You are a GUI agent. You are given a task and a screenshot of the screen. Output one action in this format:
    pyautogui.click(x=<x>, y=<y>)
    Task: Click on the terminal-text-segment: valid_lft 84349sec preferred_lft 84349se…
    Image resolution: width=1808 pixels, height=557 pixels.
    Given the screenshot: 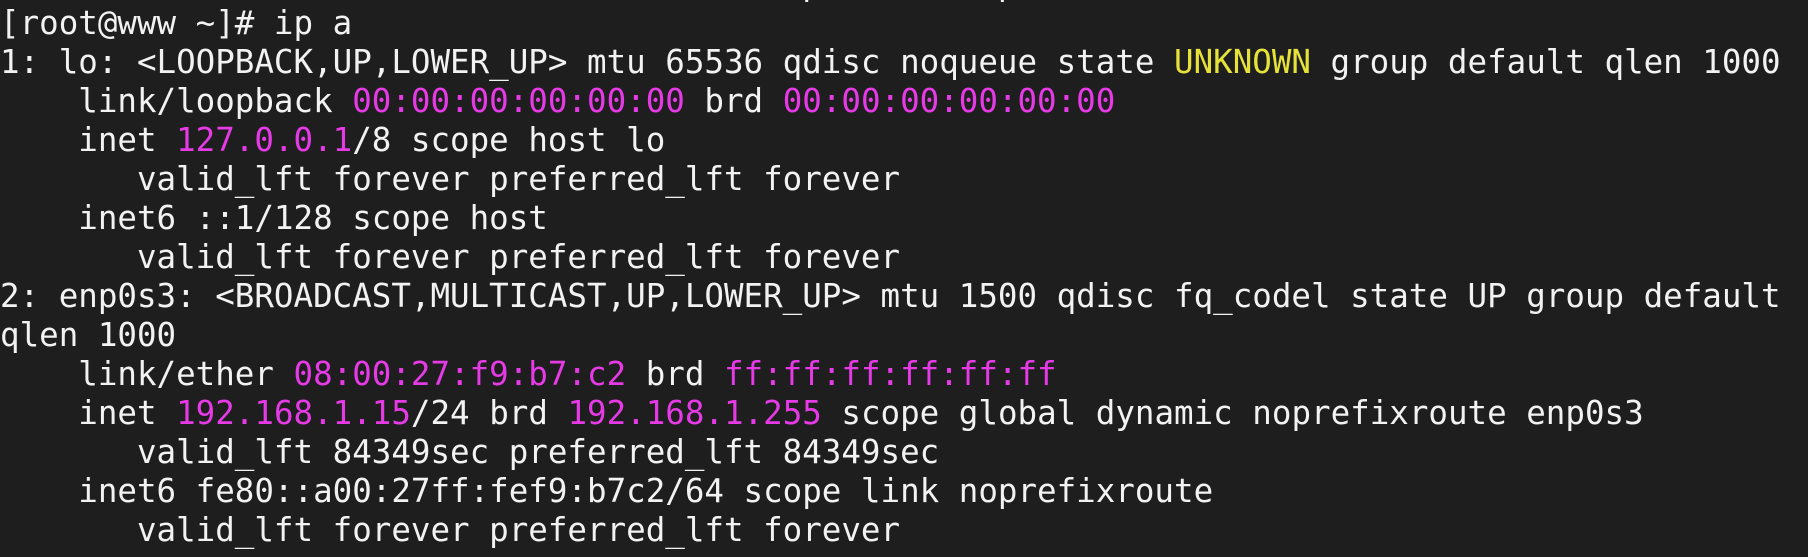 What is the action you would take?
    pyautogui.click(x=470, y=452)
    